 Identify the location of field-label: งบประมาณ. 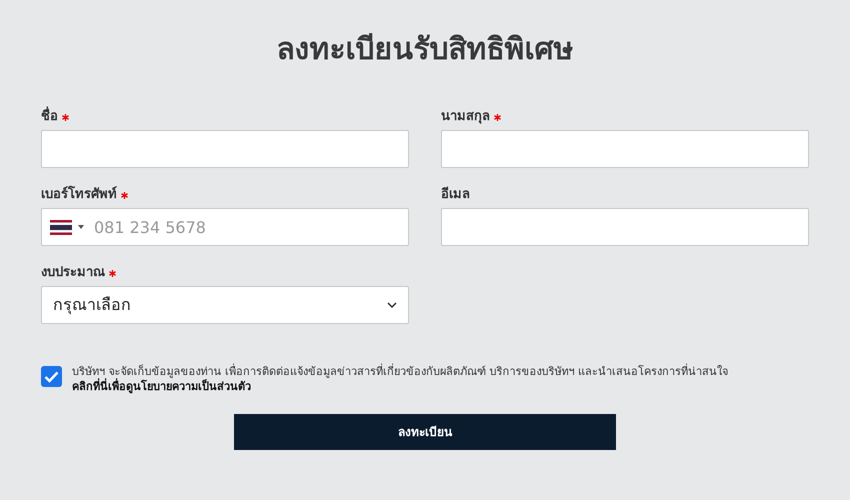
(73, 273).